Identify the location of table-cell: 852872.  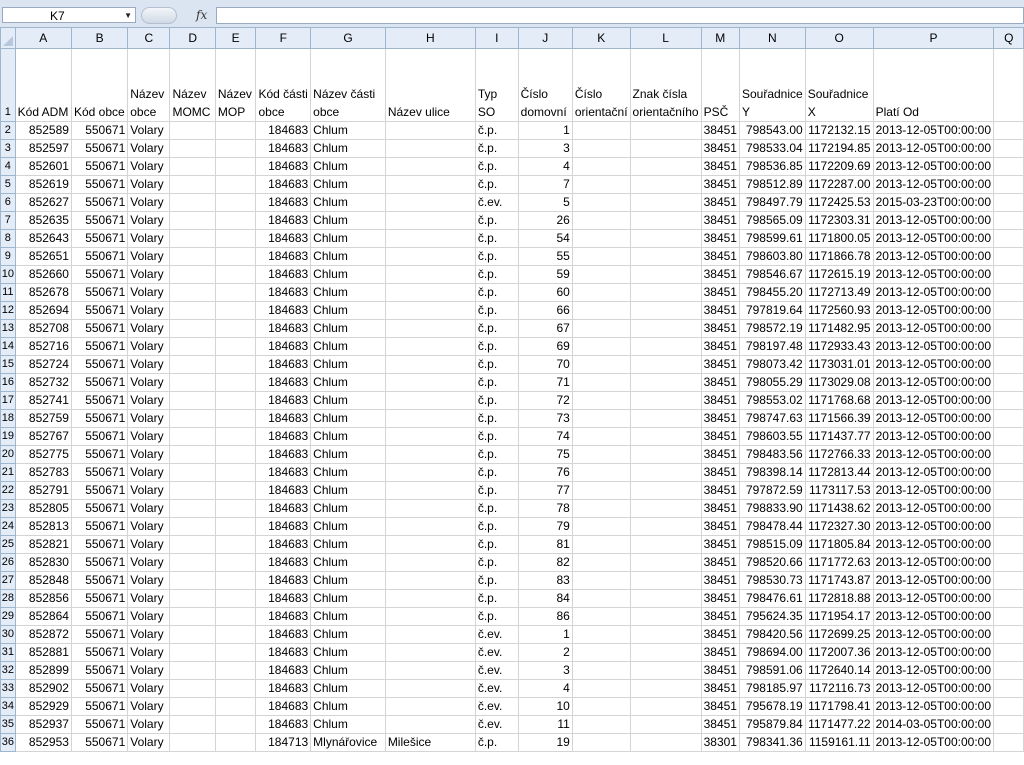
(43, 634).